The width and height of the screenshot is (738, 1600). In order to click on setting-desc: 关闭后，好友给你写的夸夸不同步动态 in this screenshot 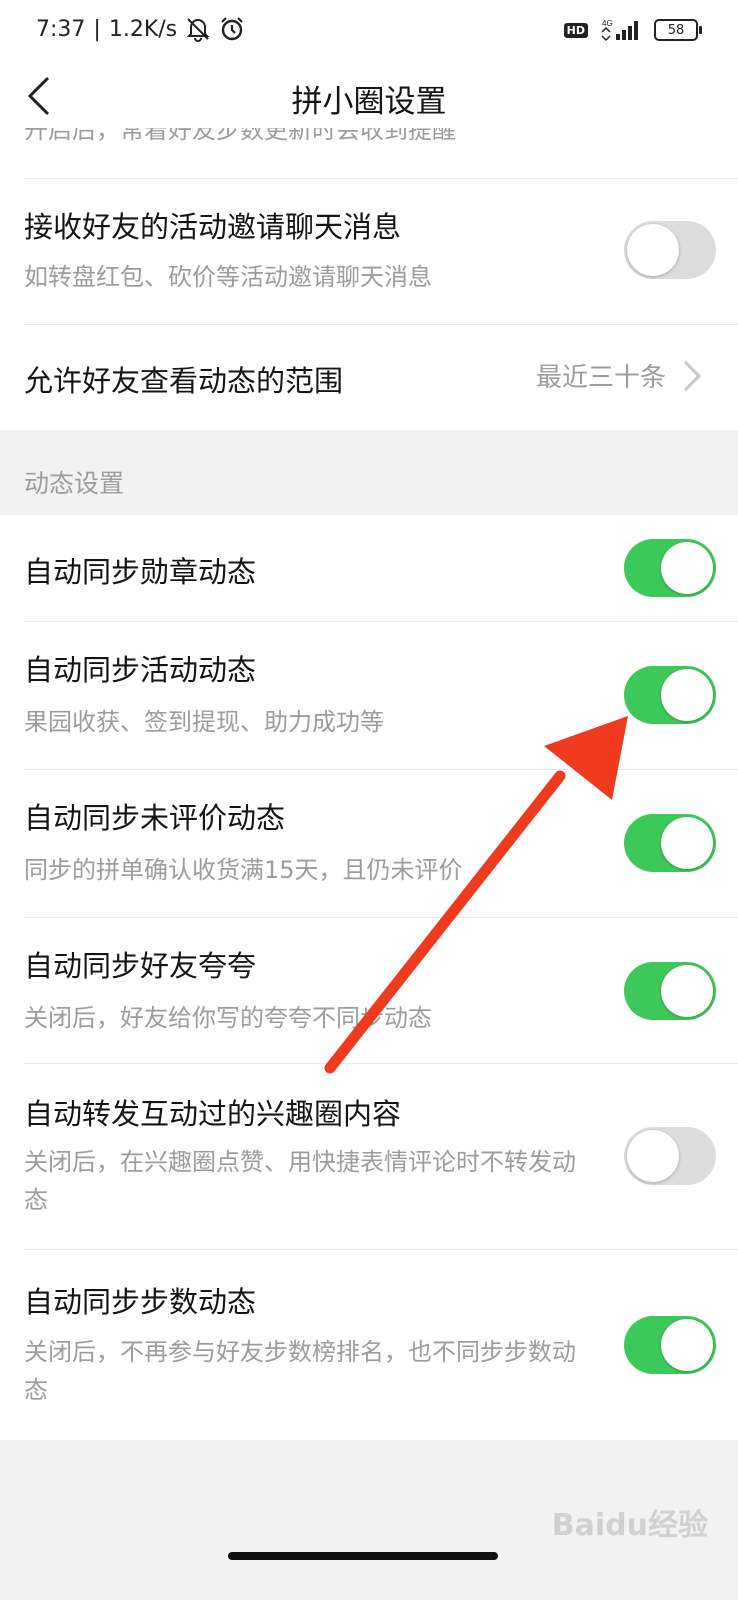, I will do `click(228, 1018)`.